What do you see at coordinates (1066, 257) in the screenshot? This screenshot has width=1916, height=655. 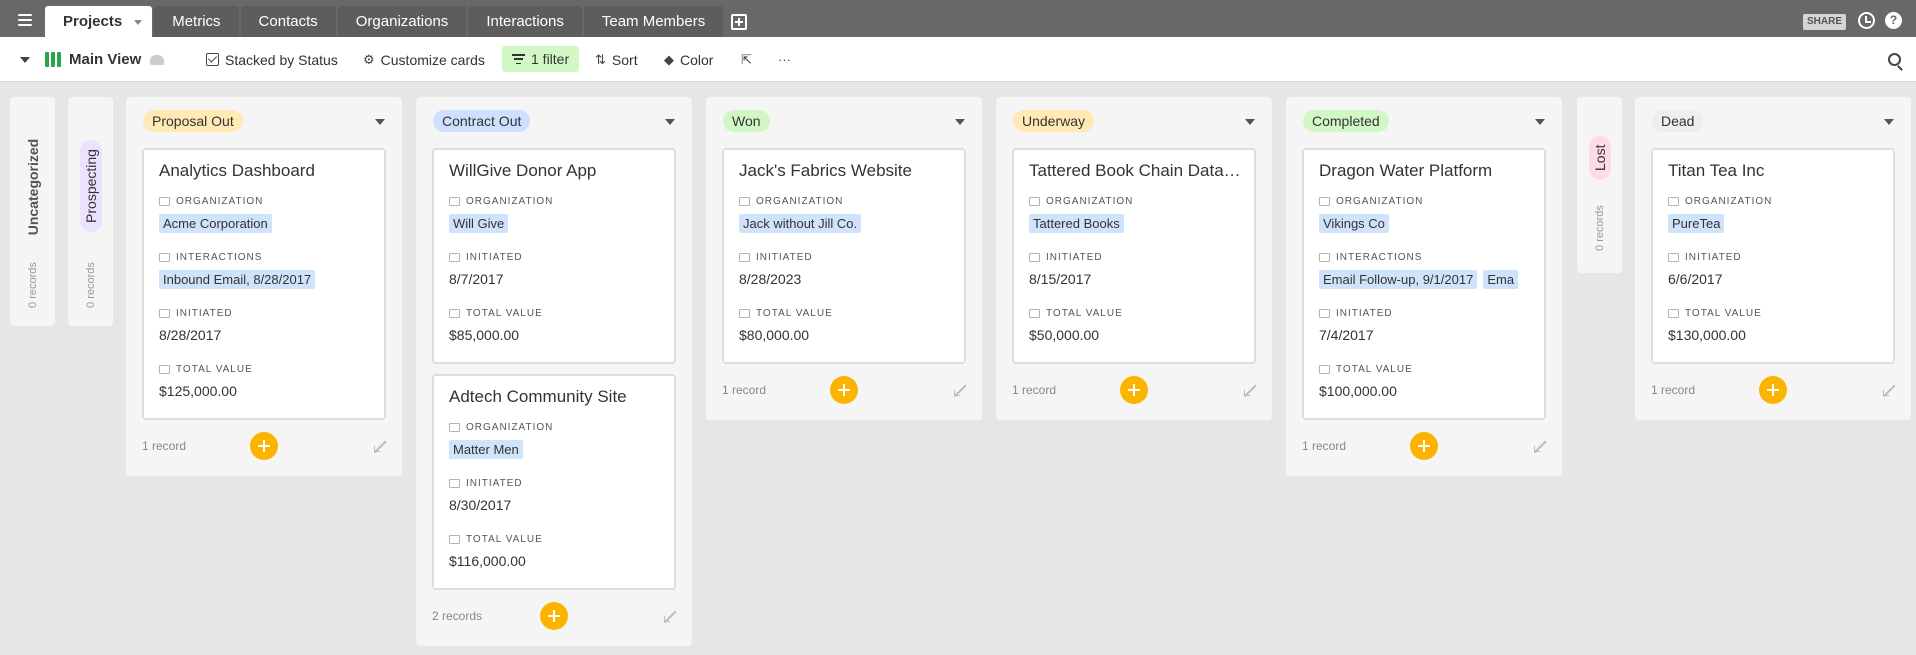 I see `field-label: INITIATED` at bounding box center [1066, 257].